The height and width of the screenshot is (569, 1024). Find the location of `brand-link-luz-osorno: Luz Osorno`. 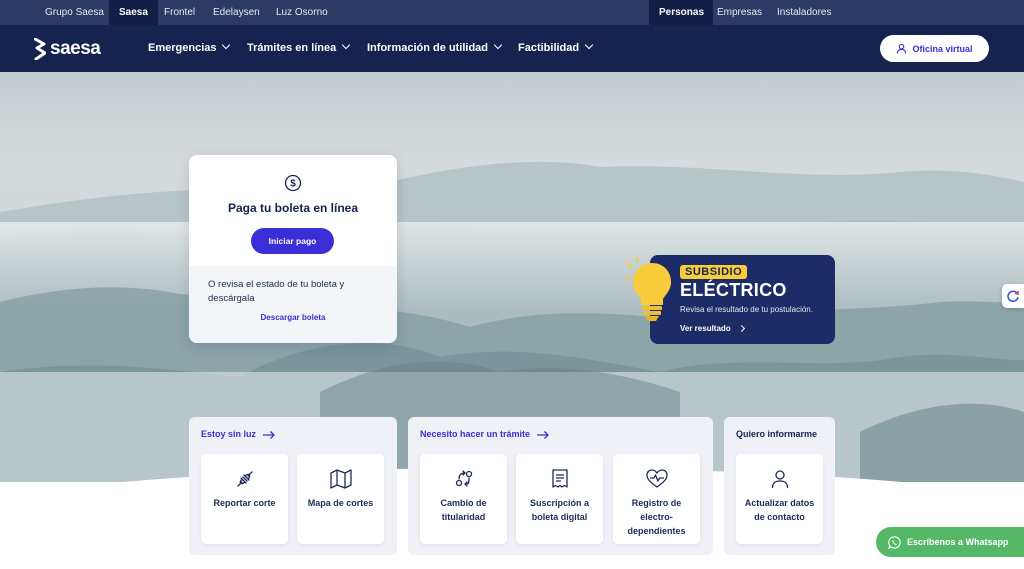

brand-link-luz-osorno: Luz Osorno is located at coordinates (302, 12).